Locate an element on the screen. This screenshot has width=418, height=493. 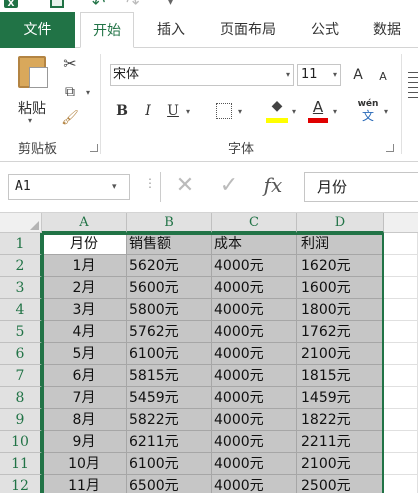
increase-font-size-button: A is located at coordinates (358, 75).